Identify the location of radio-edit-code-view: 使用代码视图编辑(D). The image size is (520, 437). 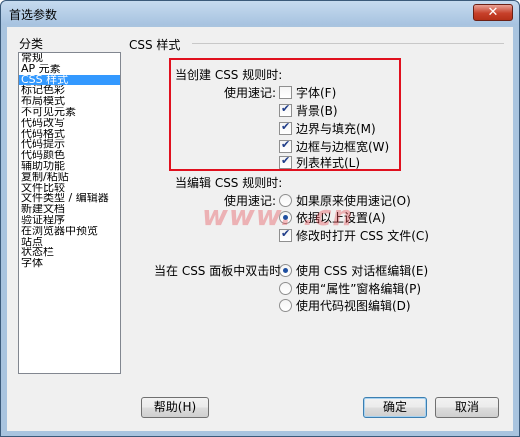
(345, 305).